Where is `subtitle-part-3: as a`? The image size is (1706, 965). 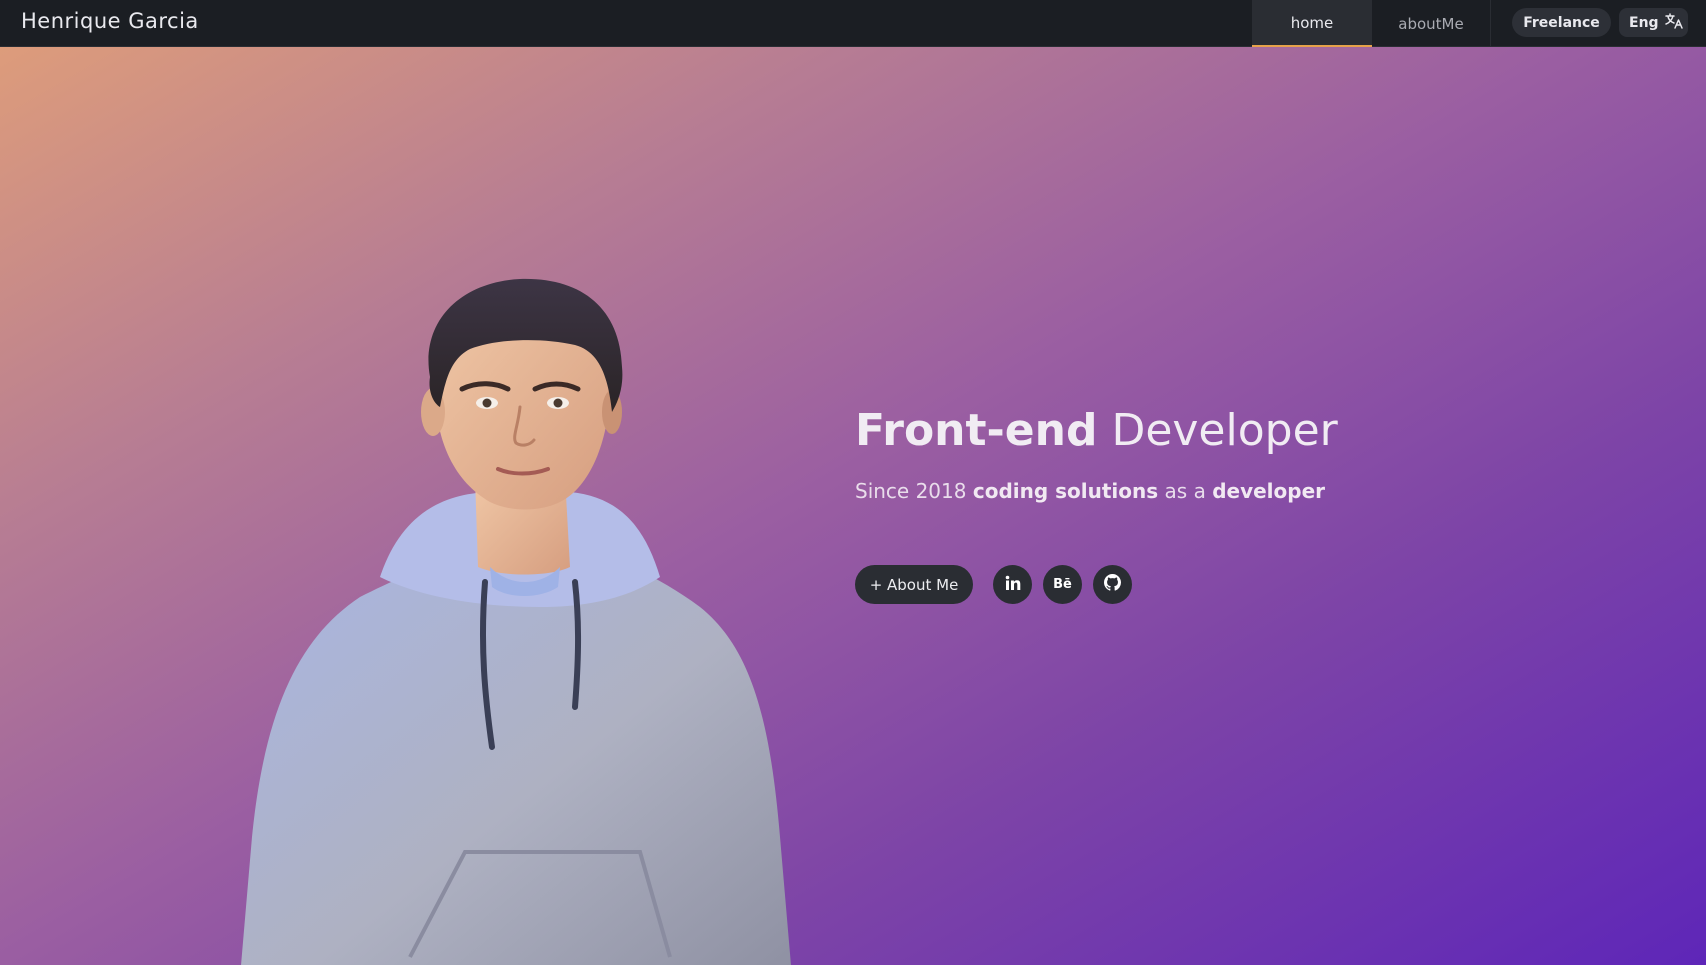
subtitle-part-3: as a is located at coordinates (1185, 491).